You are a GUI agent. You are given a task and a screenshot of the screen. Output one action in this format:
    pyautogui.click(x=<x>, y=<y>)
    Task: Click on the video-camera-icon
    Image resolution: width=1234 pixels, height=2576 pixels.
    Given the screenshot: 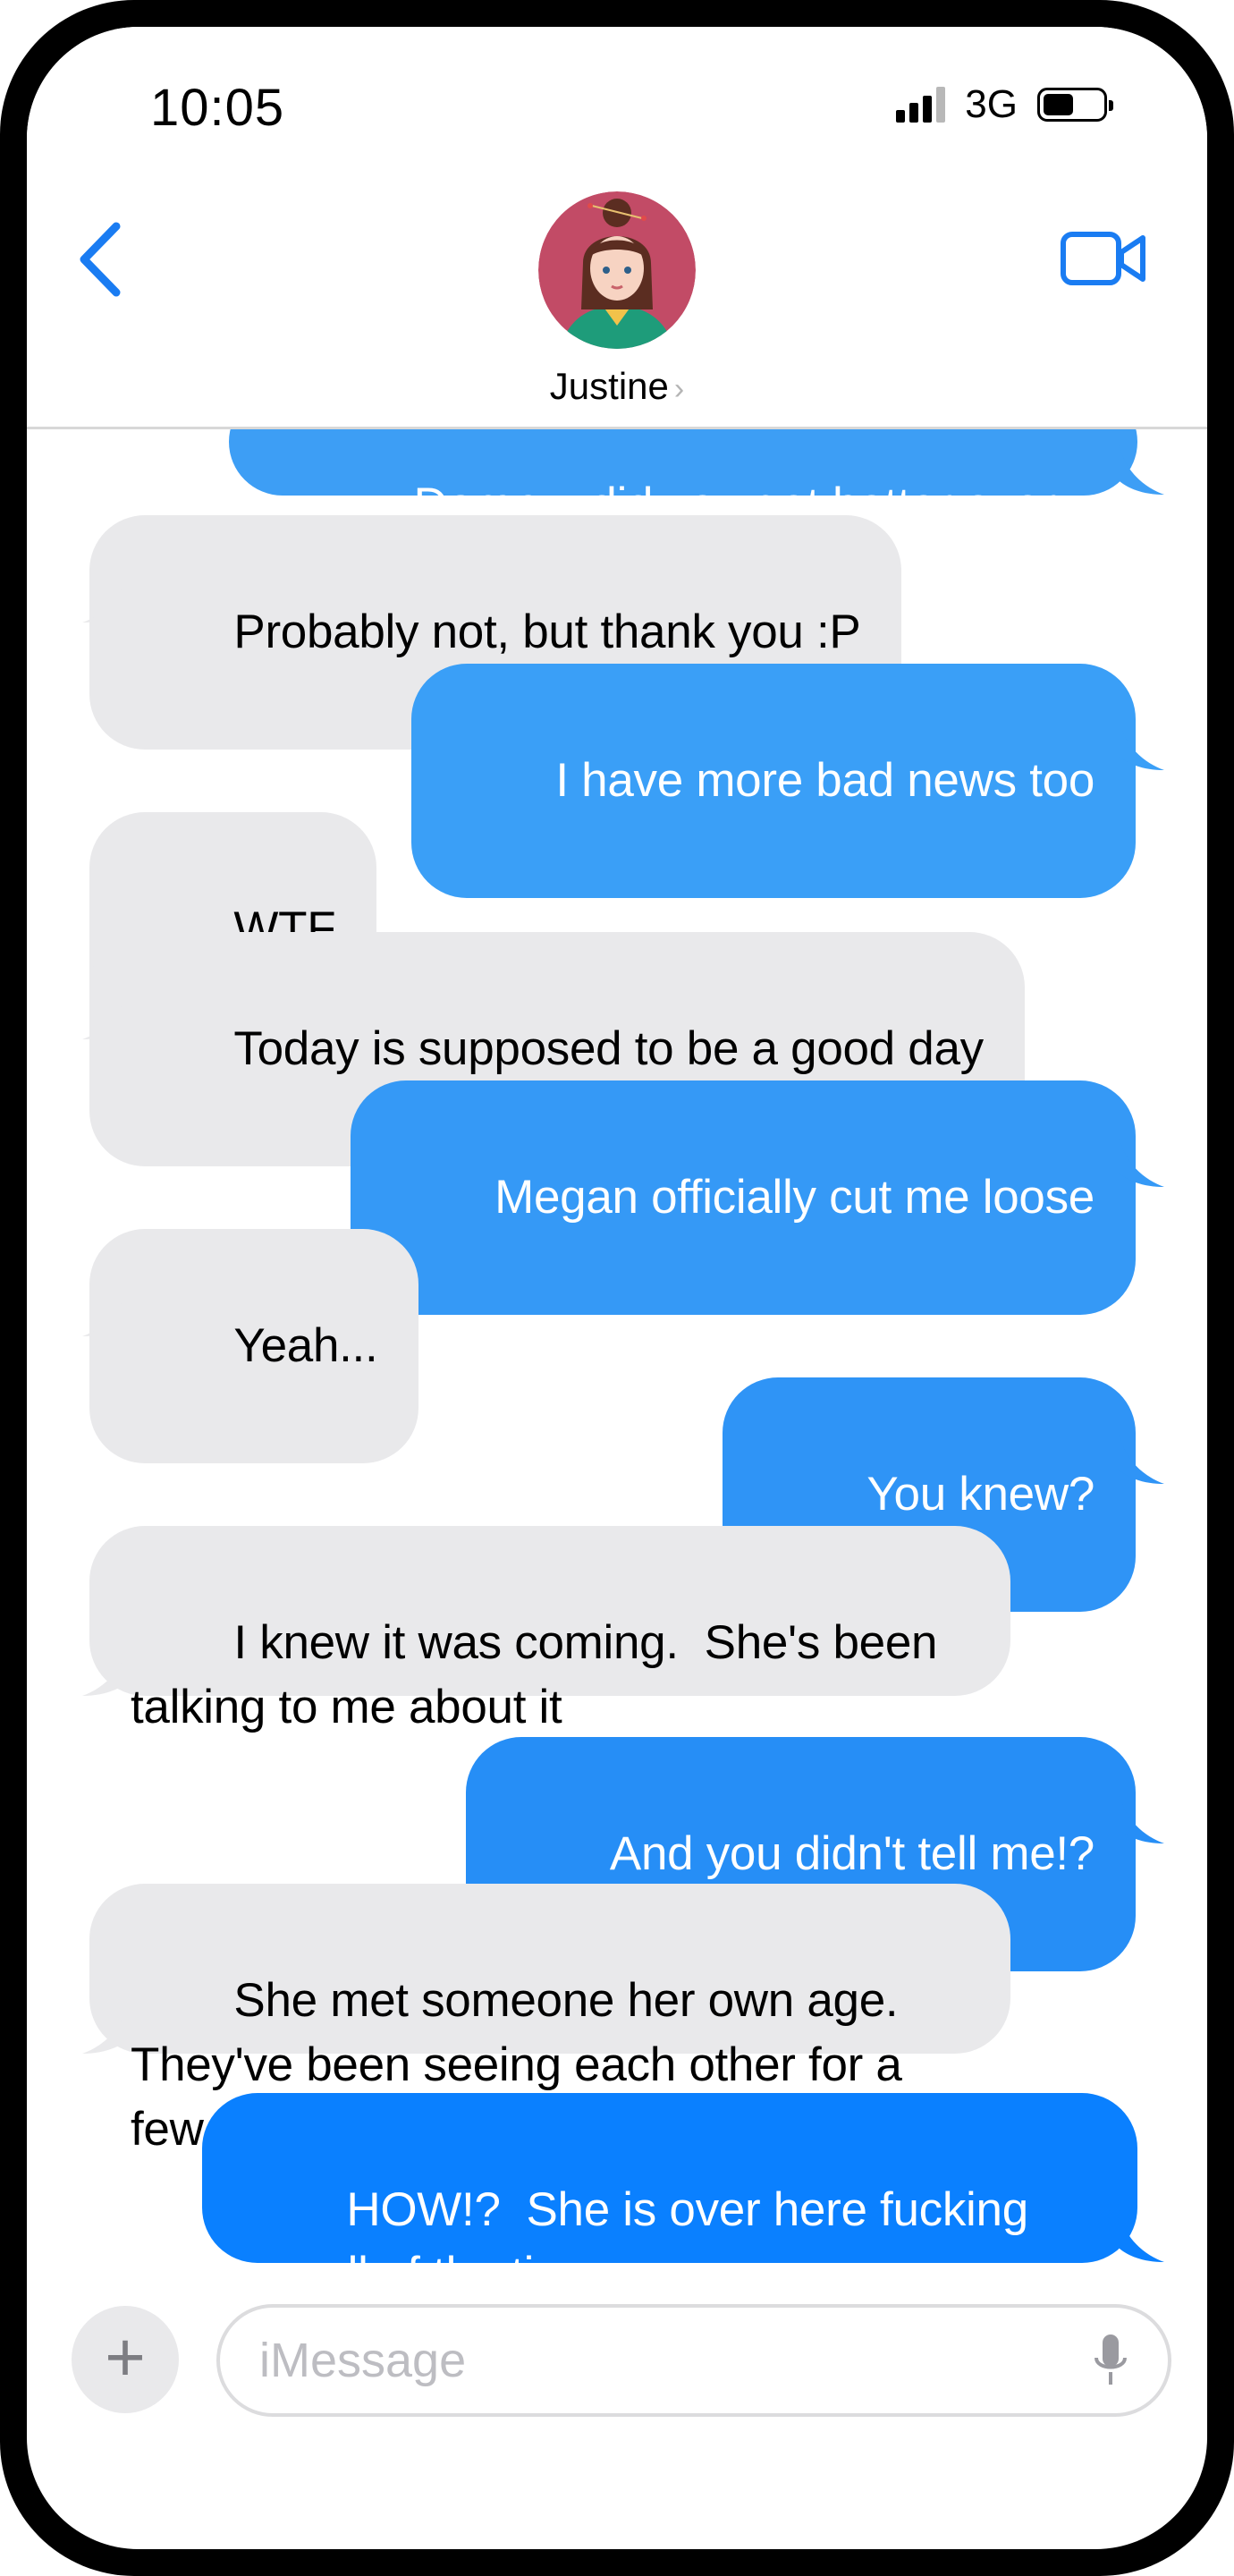 What is the action you would take?
    pyautogui.click(x=1103, y=258)
    